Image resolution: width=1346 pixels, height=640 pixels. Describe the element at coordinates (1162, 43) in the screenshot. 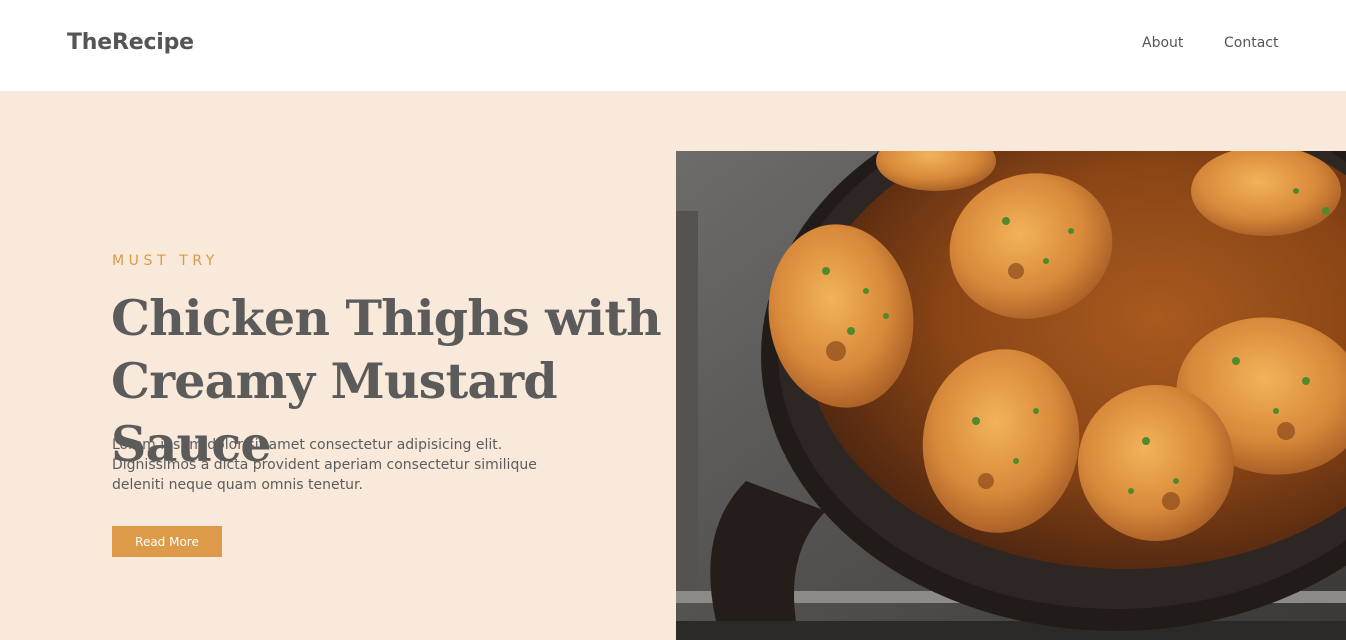

I see `nav-link-about: About` at that location.